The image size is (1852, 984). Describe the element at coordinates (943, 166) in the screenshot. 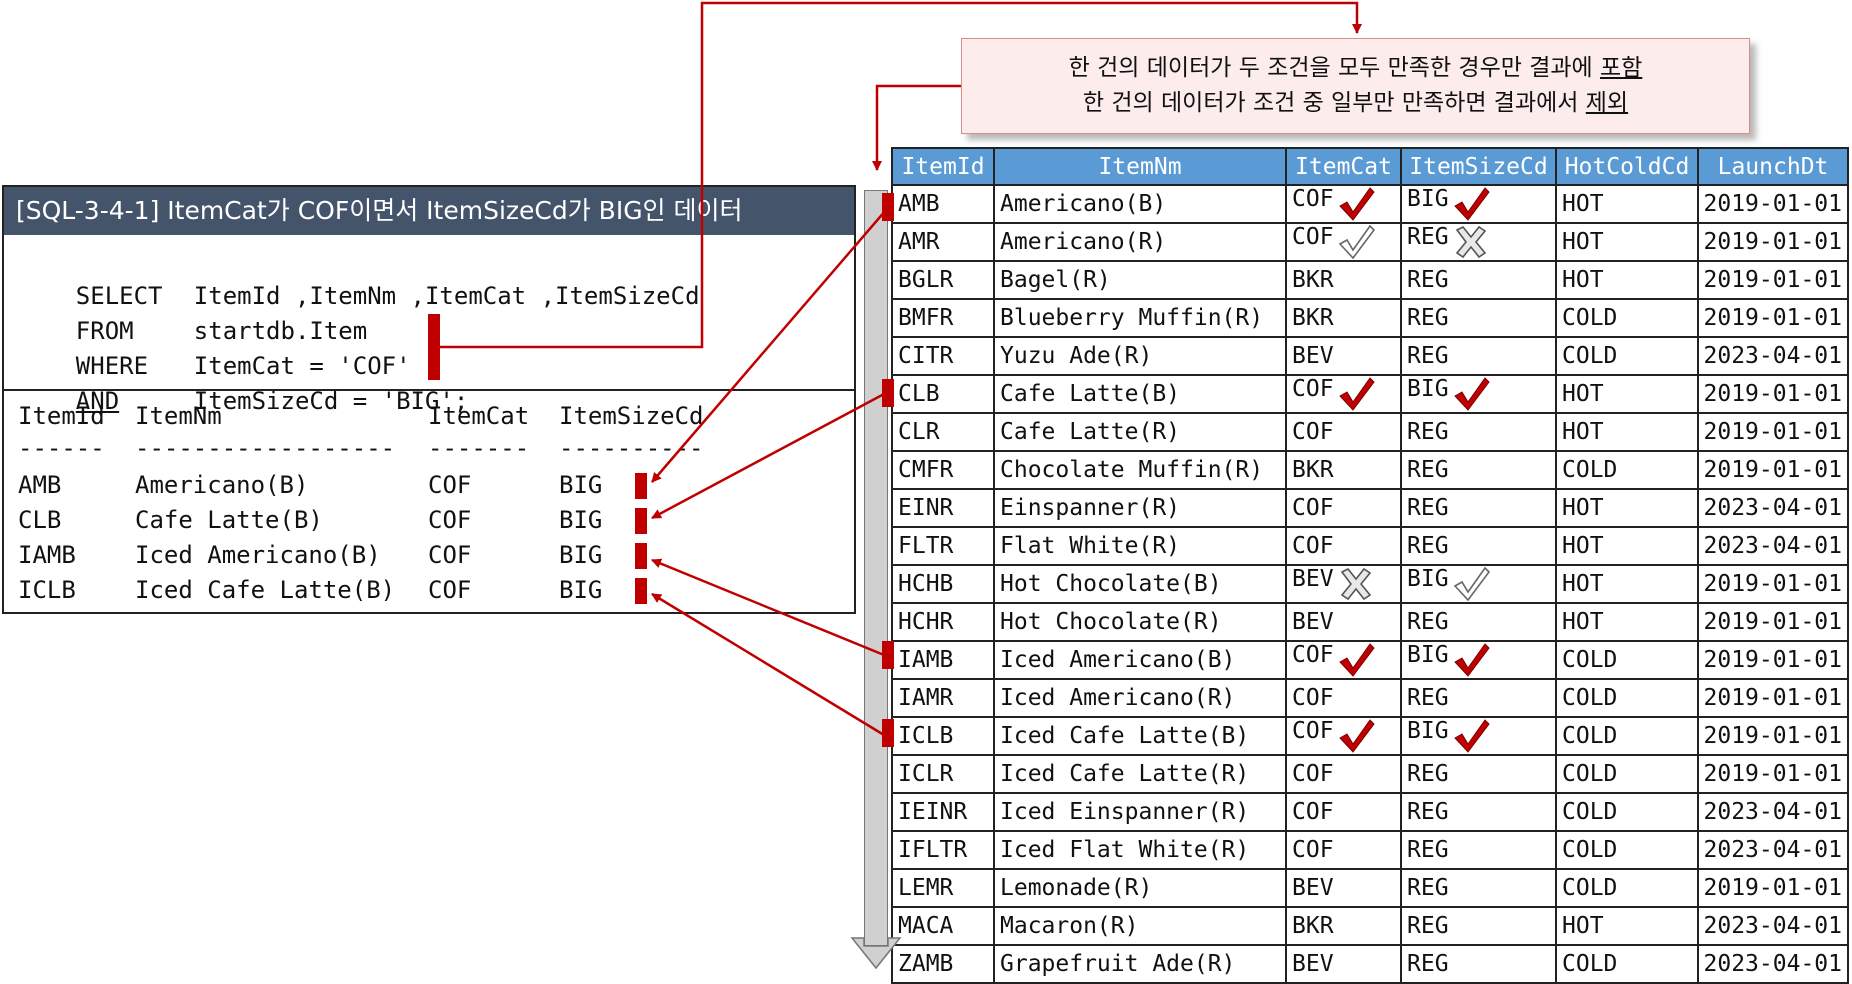

I see `column-header: ItemId` at that location.